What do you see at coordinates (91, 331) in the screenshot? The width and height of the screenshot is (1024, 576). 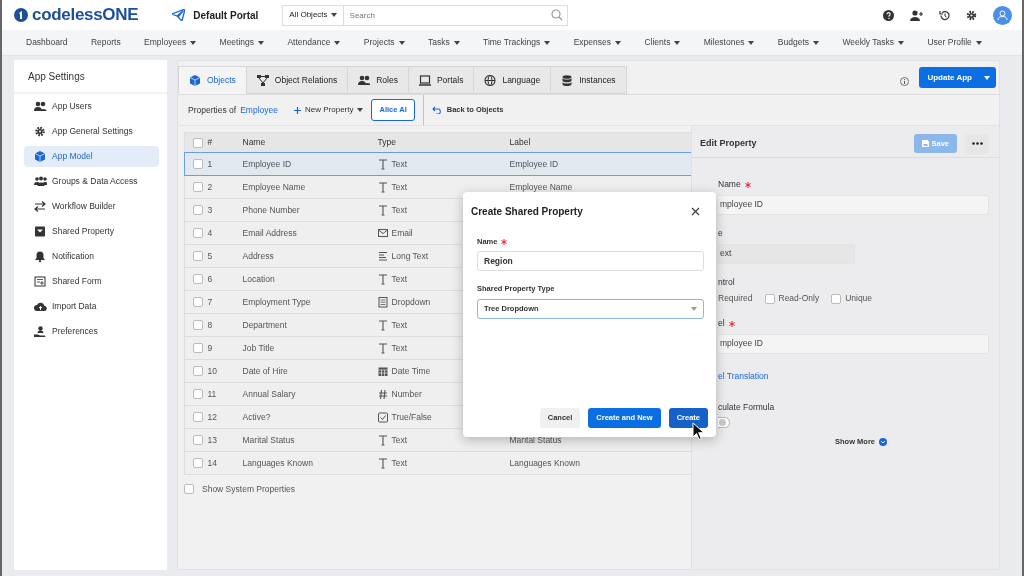 I see `sidebar-item: Preferences` at bounding box center [91, 331].